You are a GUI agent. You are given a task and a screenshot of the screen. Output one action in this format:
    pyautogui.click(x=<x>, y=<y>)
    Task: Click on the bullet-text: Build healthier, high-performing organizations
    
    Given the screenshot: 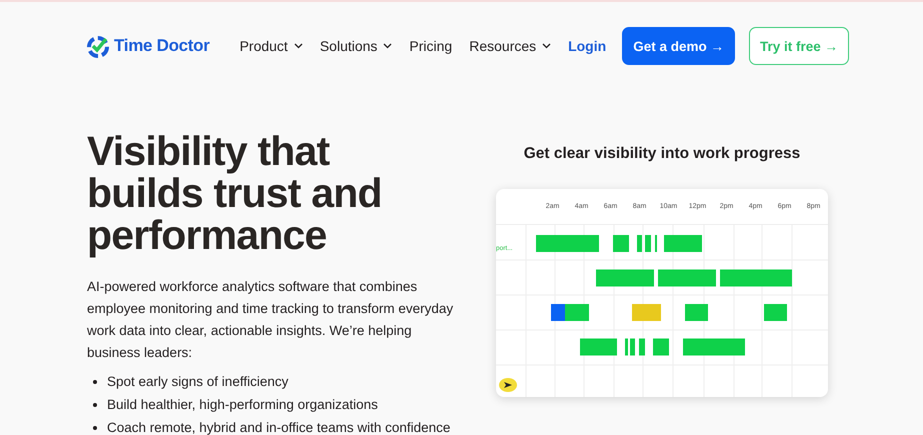 What is the action you would take?
    pyautogui.click(x=242, y=405)
    